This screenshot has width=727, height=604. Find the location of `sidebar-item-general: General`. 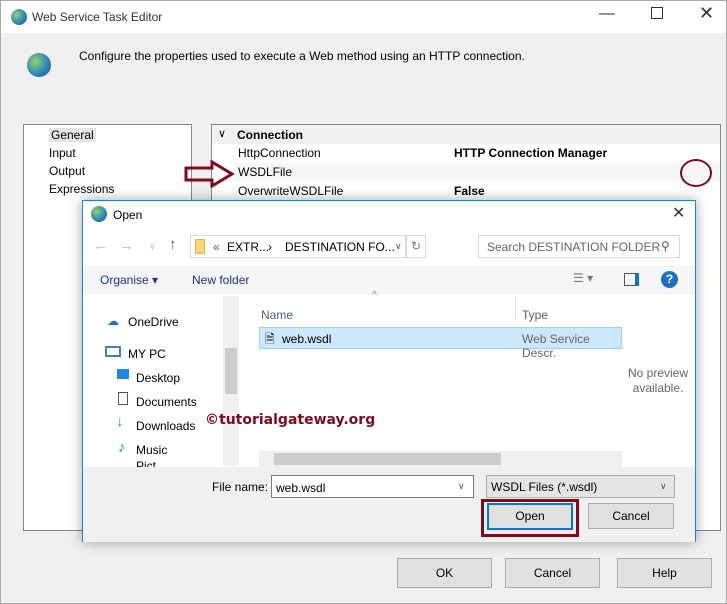

sidebar-item-general: General is located at coordinates (72, 135).